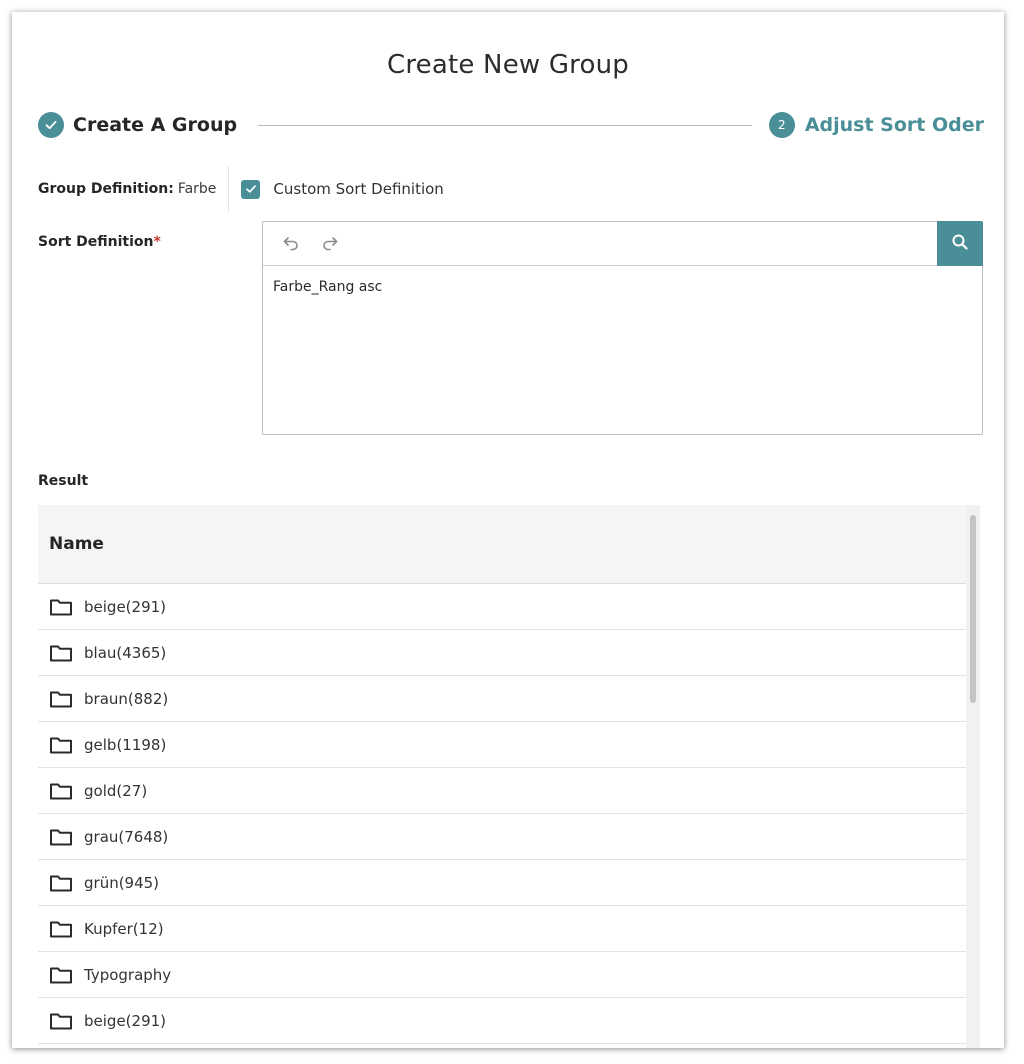 The width and height of the screenshot is (1024, 1064). What do you see at coordinates (622, 328) in the screenshot?
I see `sort-definition-editor: Farbe_Rang asc` at bounding box center [622, 328].